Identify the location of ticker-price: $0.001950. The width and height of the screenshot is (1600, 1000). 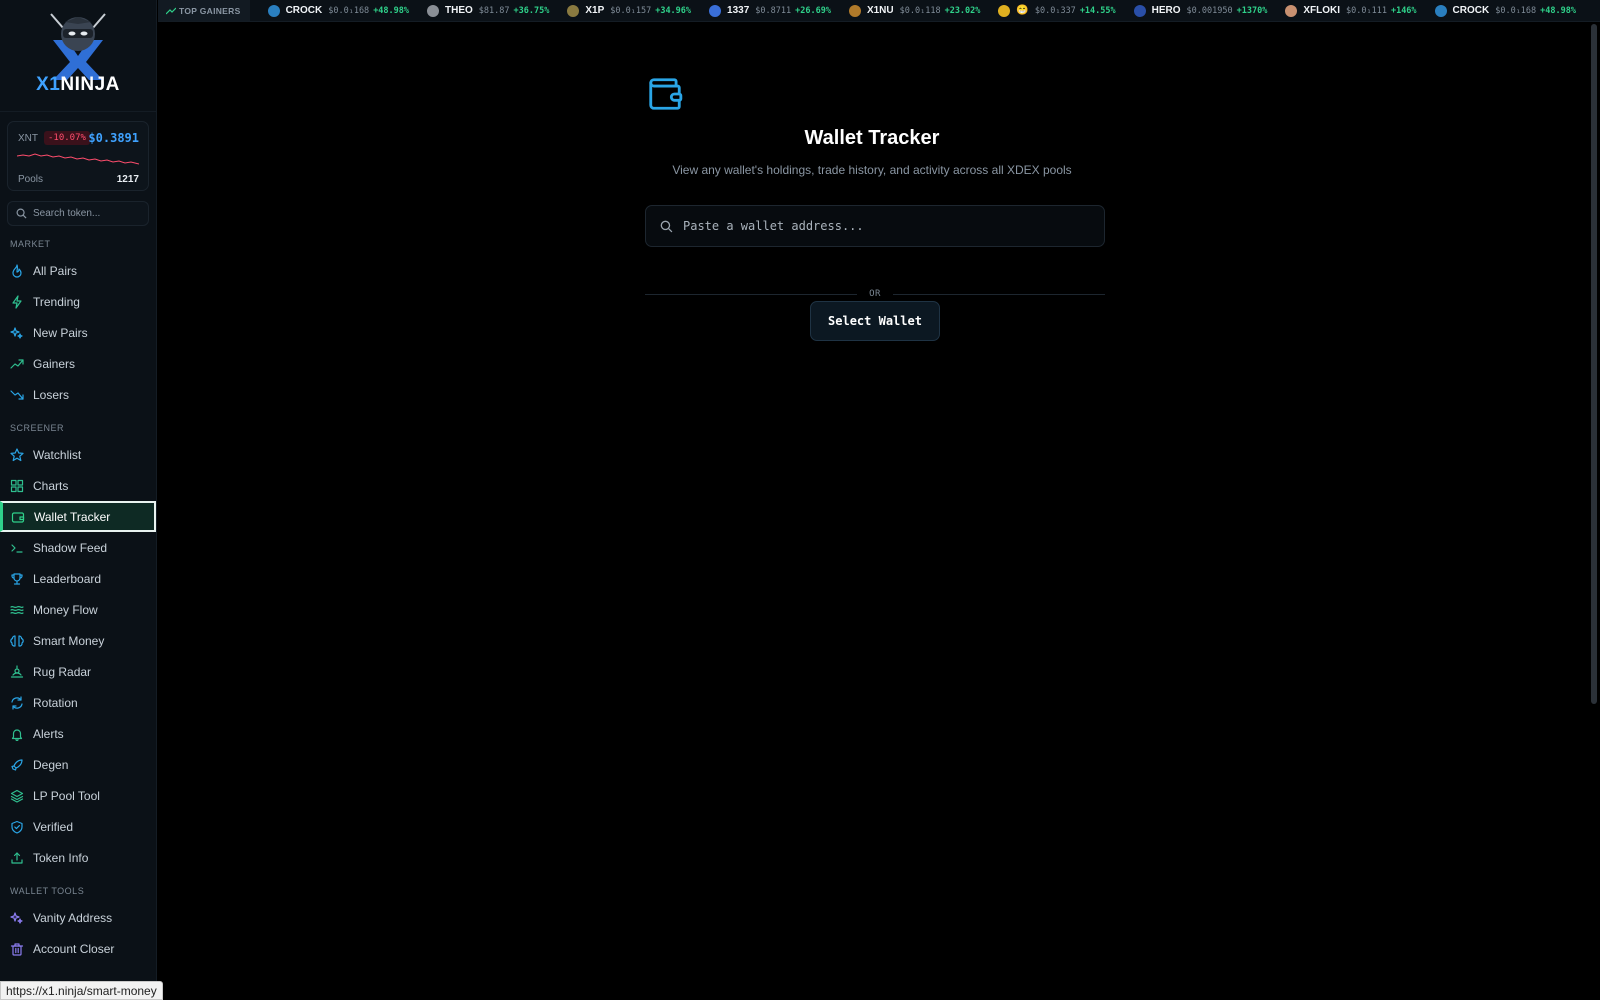
(1209, 10).